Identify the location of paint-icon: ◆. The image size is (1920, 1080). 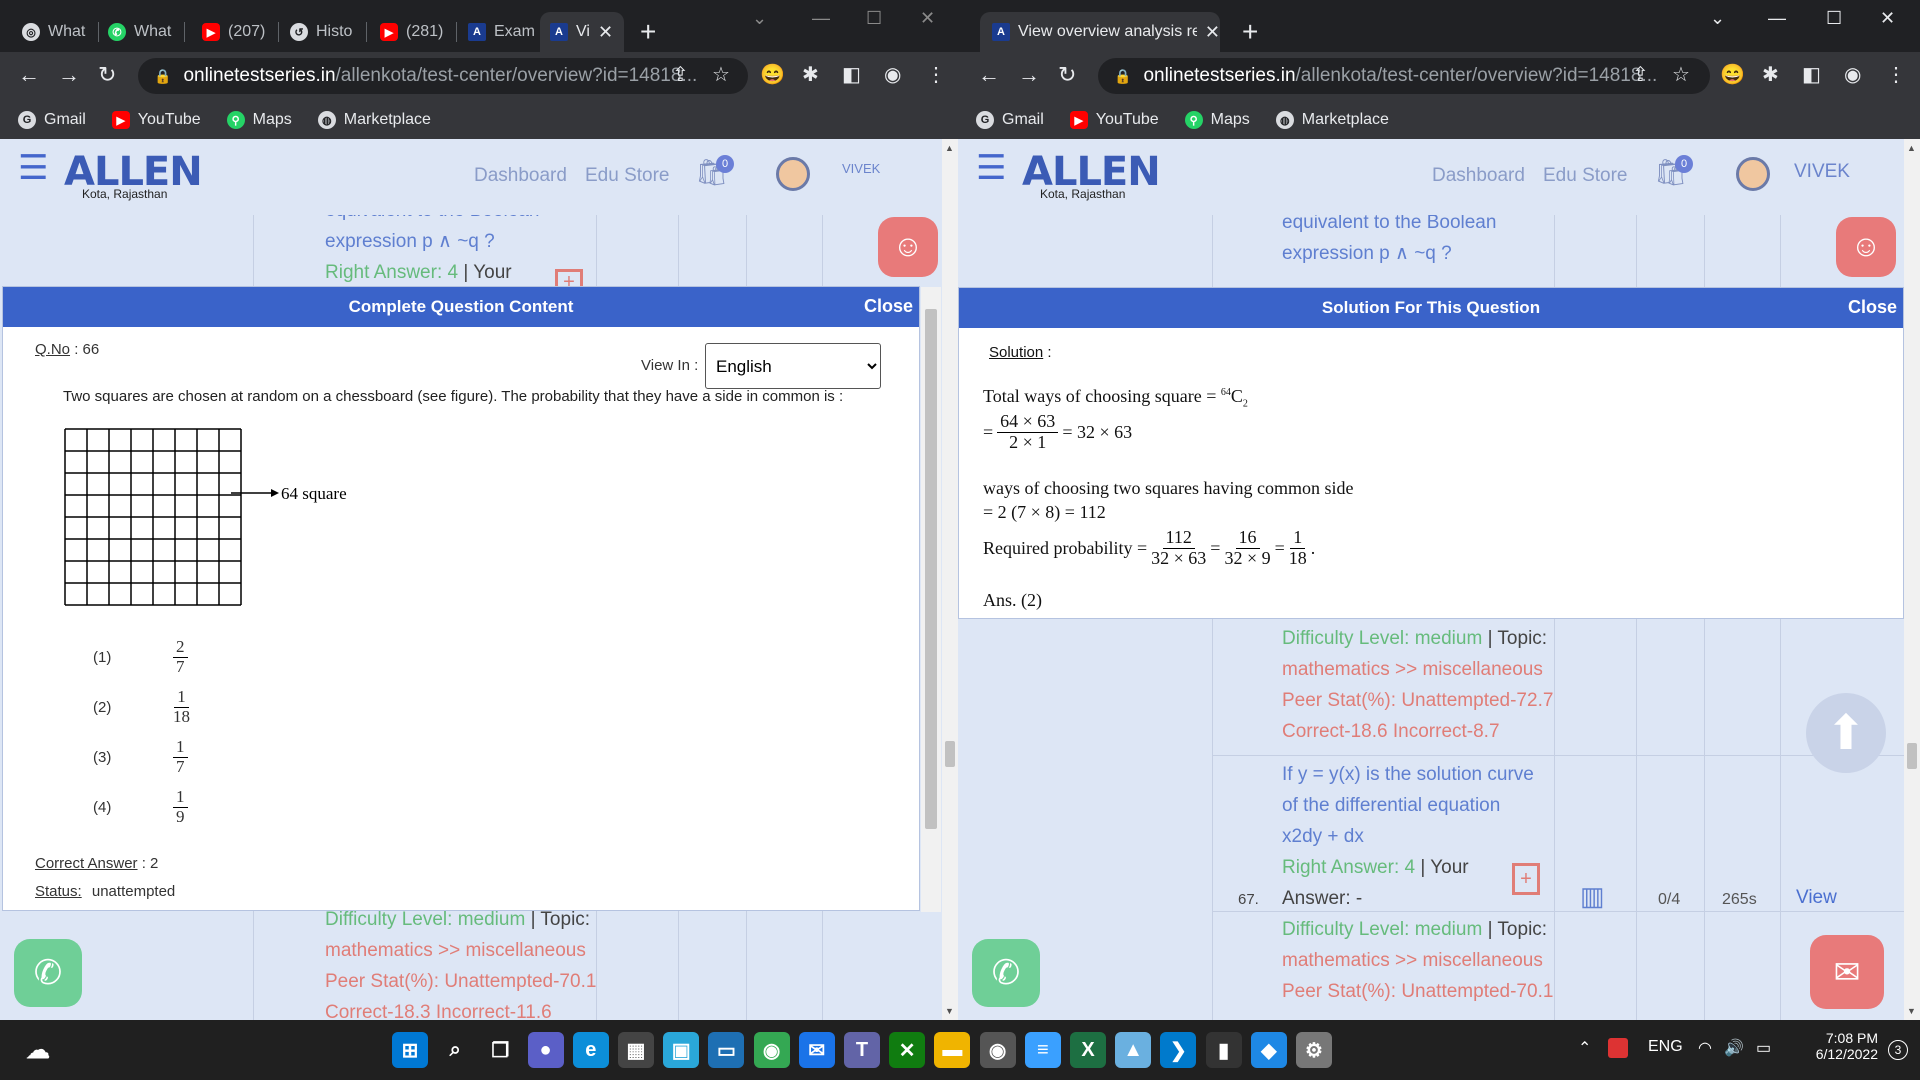
(1268, 1050).